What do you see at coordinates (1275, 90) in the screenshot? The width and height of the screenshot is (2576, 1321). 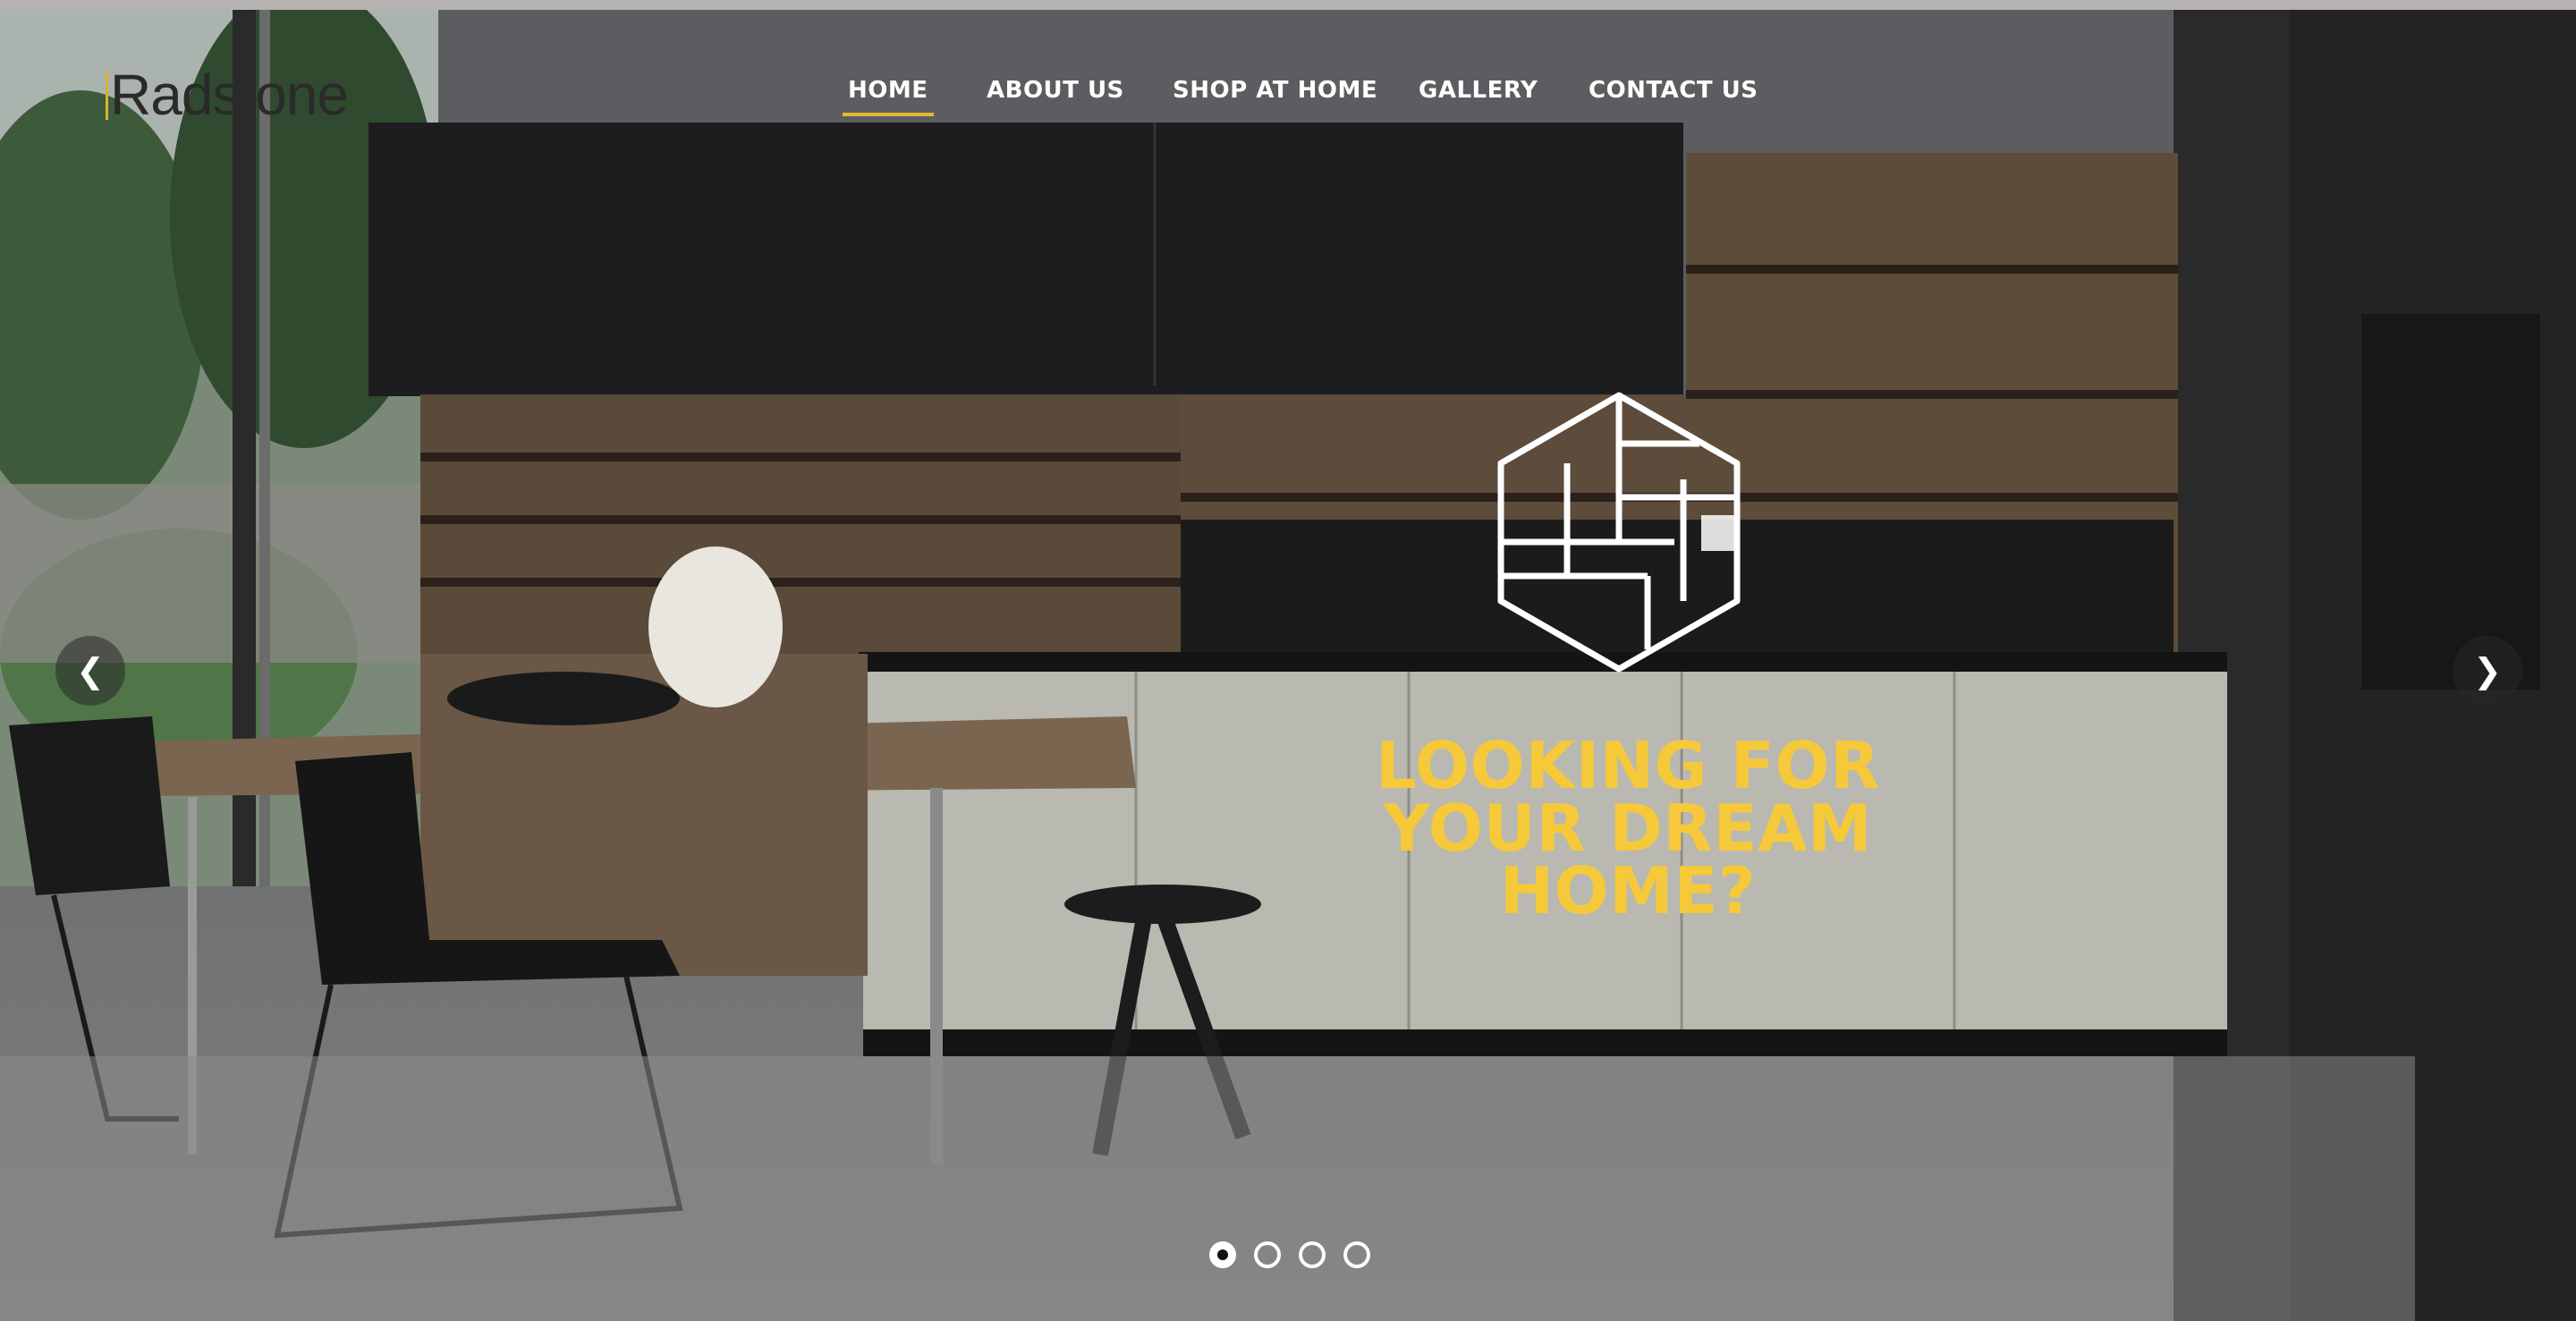 I see `nav-shop-at-home: SHOP AT HOME` at bounding box center [1275, 90].